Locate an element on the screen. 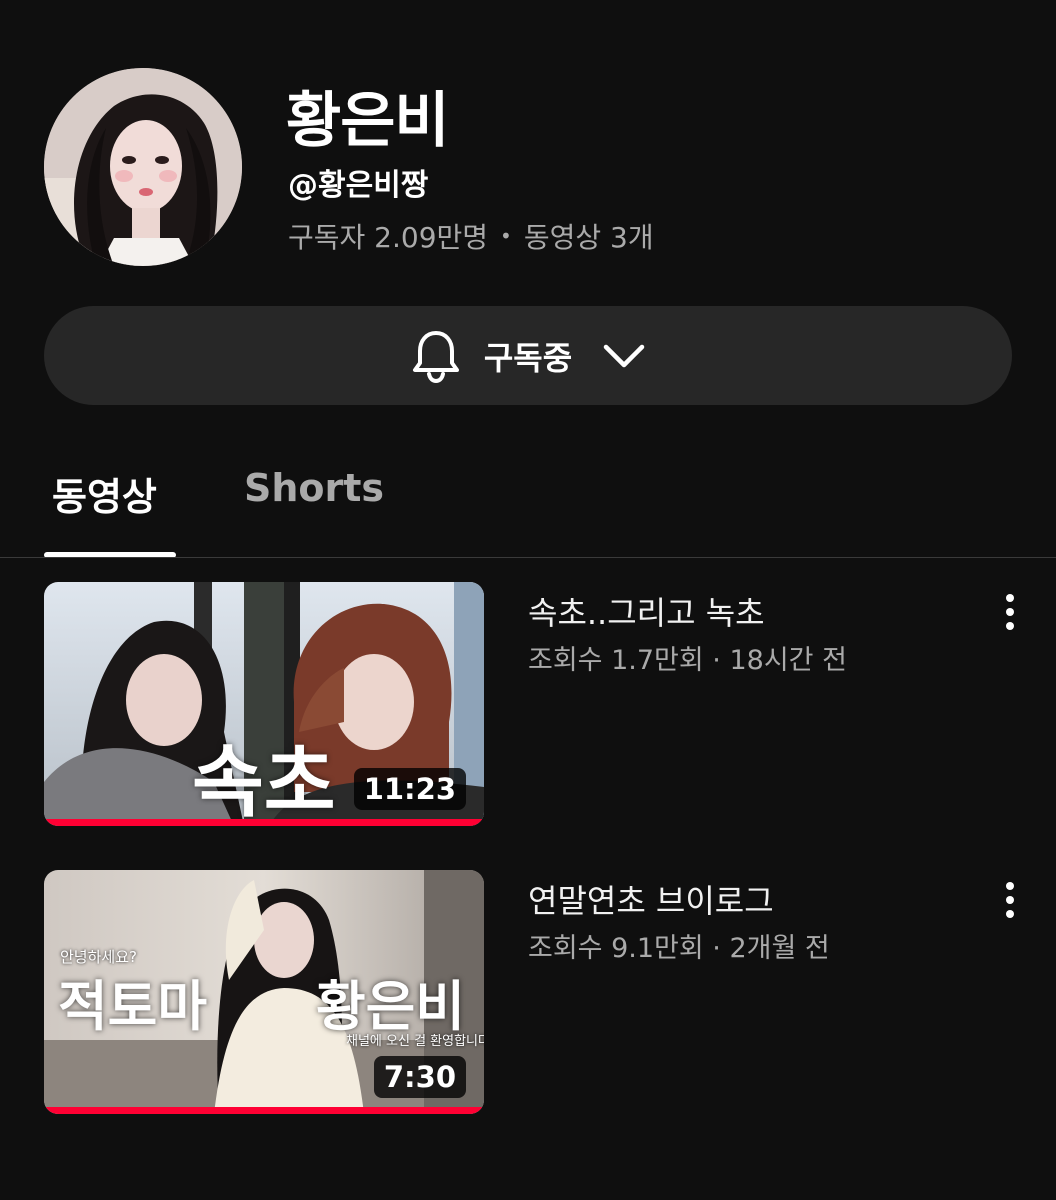 The height and width of the screenshot is (1200, 1056). video-meta: 조회수 9.1만회 · 2개월 전 is located at coordinates (679, 948).